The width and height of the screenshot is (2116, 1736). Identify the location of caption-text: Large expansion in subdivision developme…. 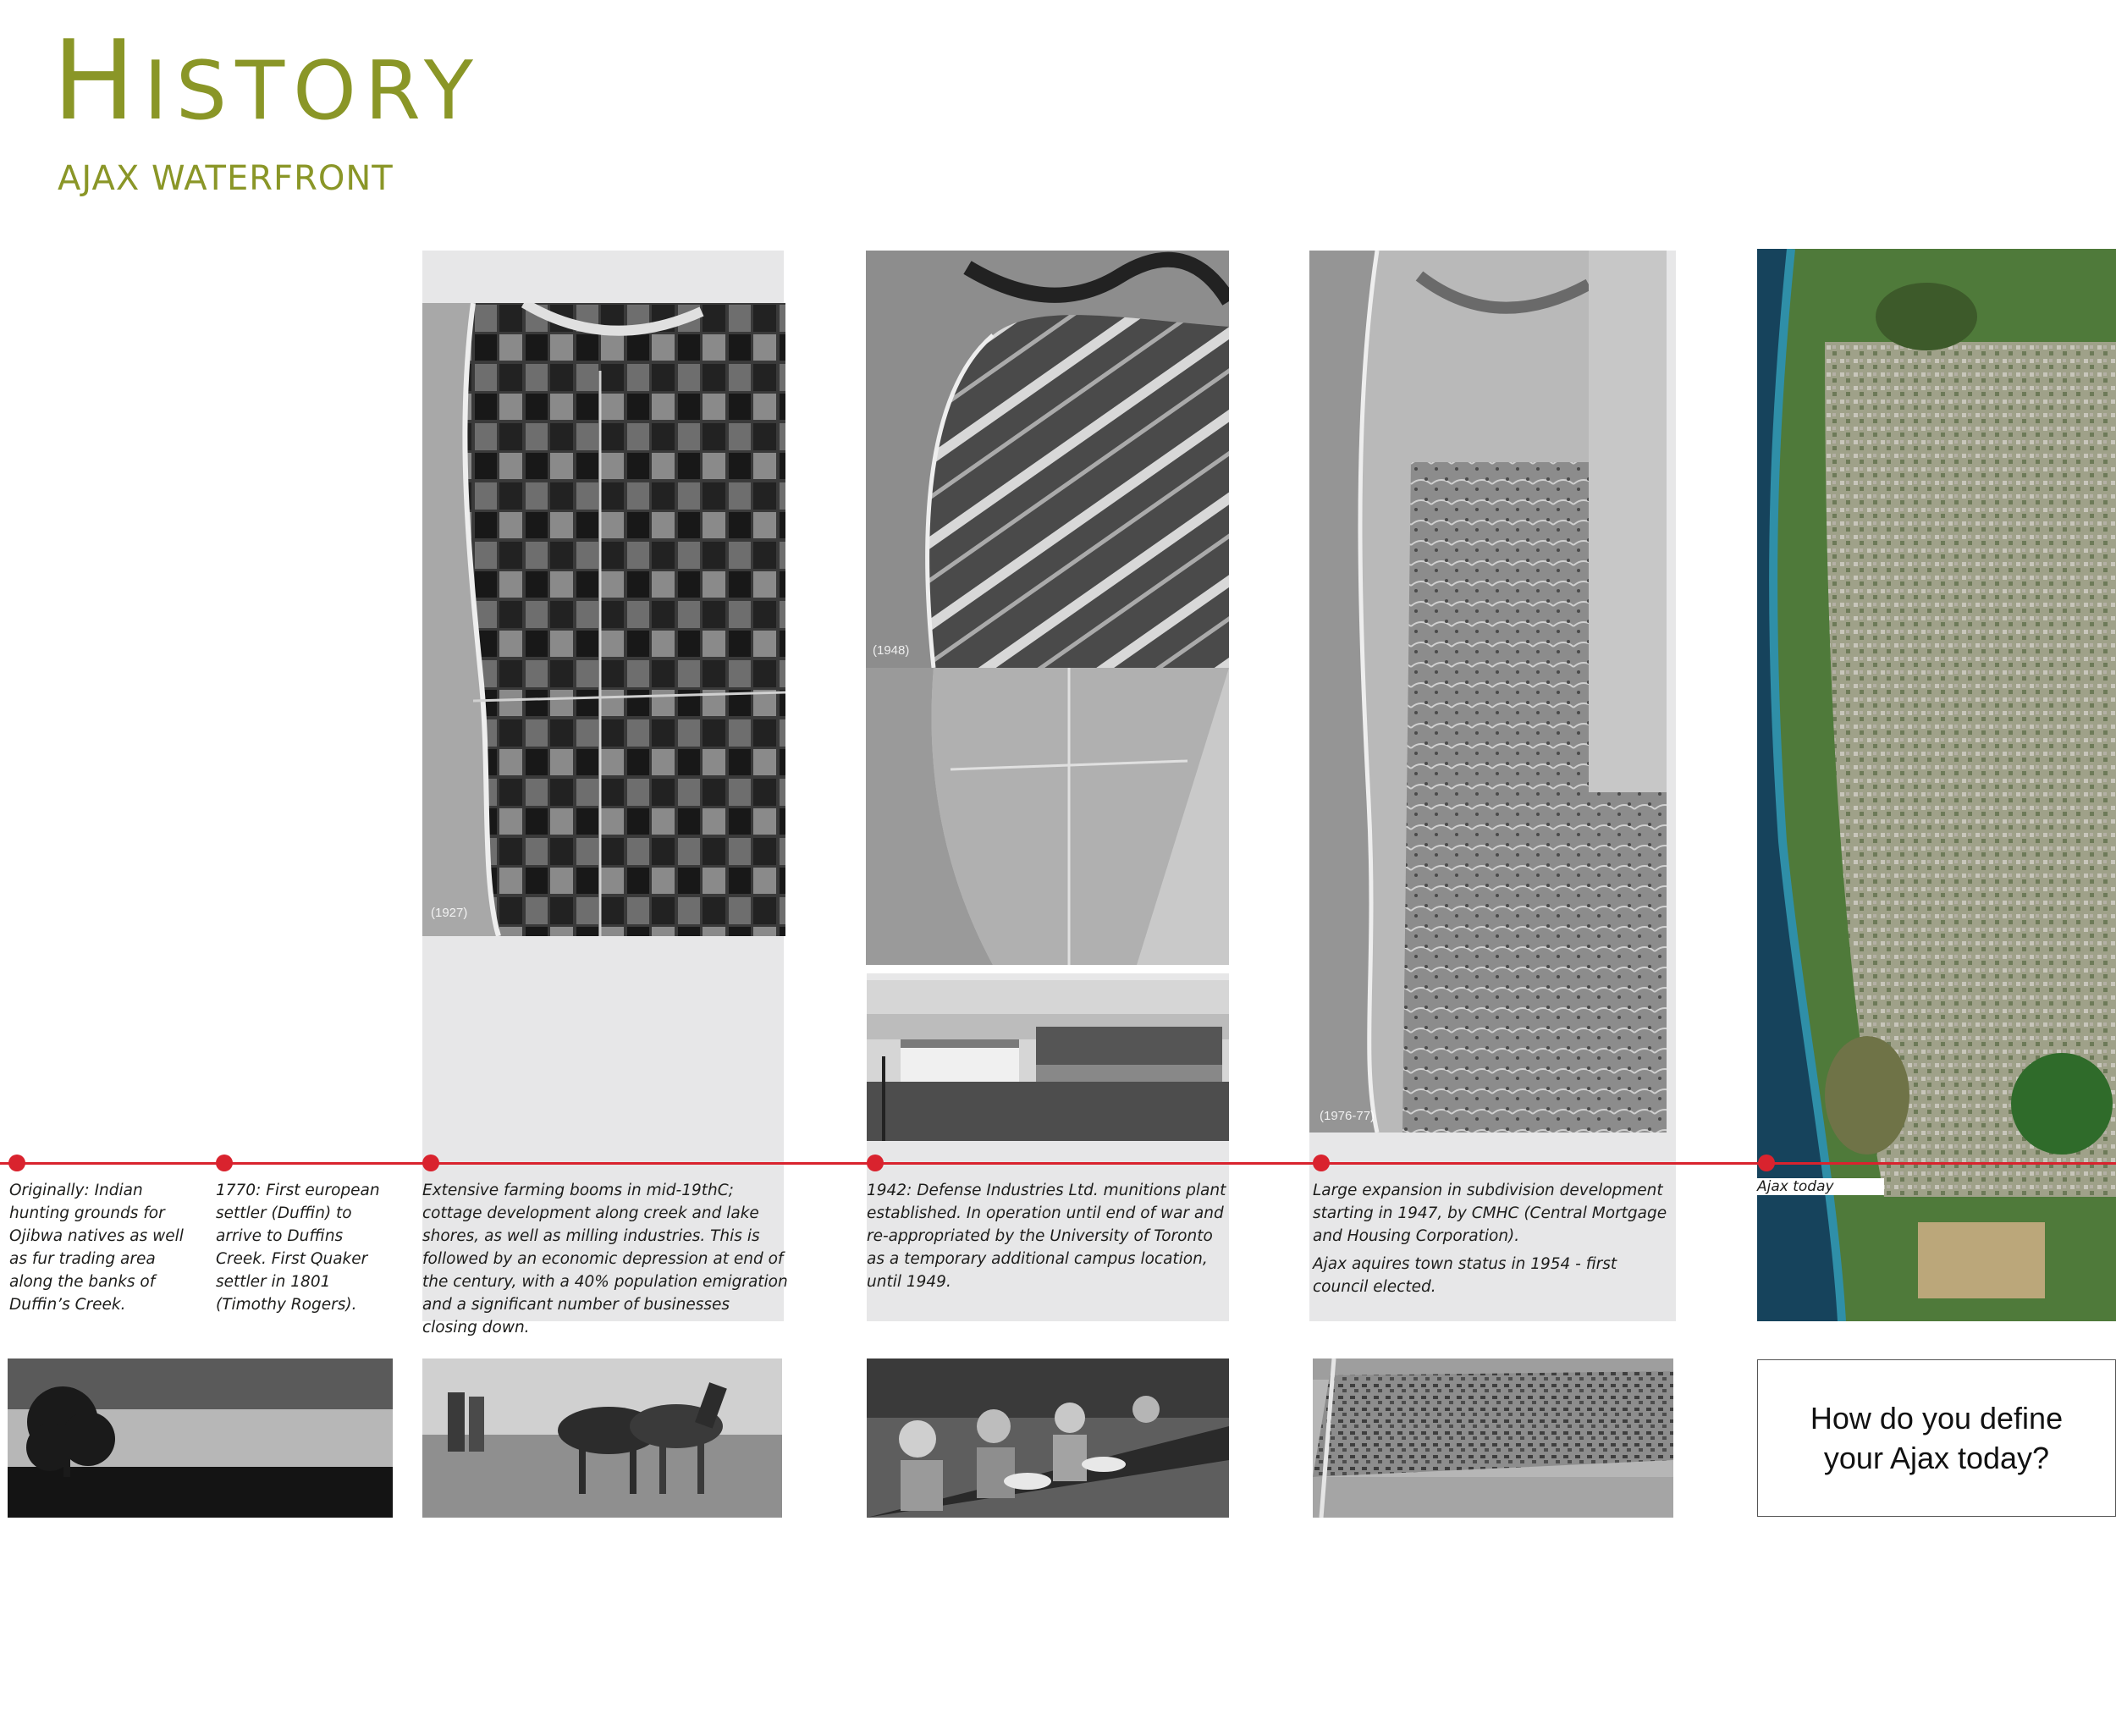
(1490, 1213).